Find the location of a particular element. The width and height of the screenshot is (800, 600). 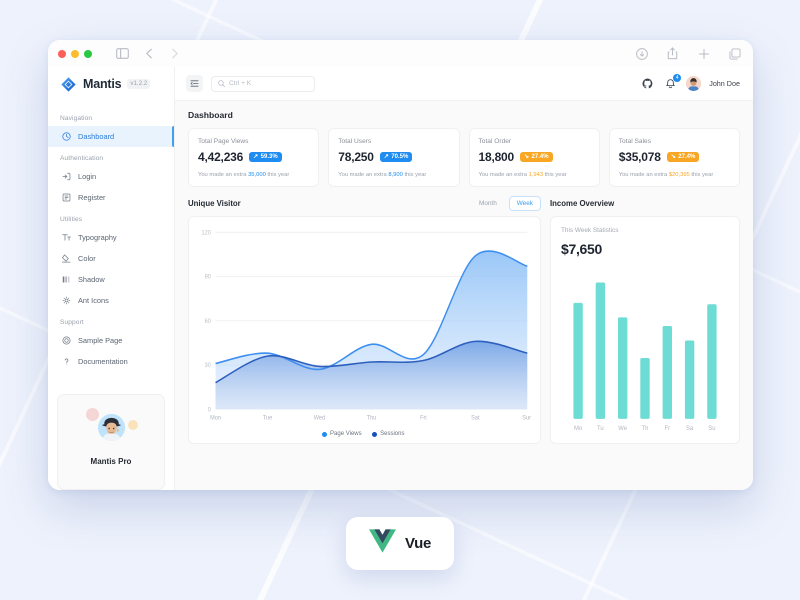

svg-text: Fri is located at coordinates (423, 418).